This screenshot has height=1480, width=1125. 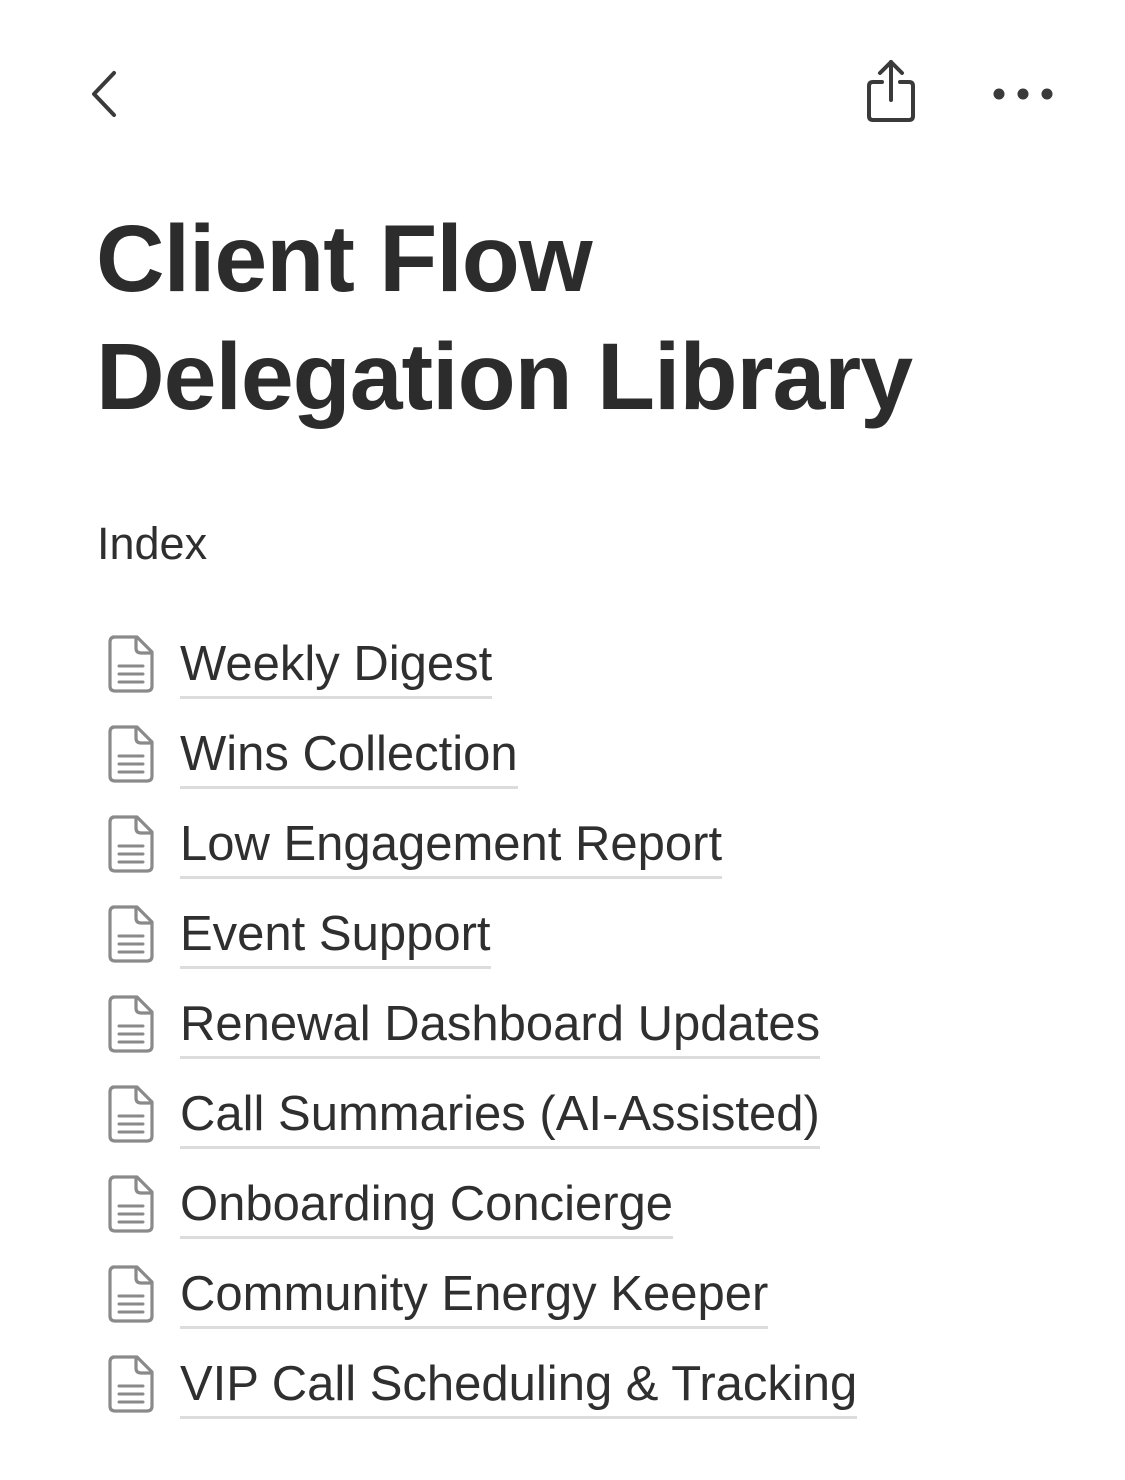 What do you see at coordinates (152, 543) in the screenshot?
I see `index-heading: Index` at bounding box center [152, 543].